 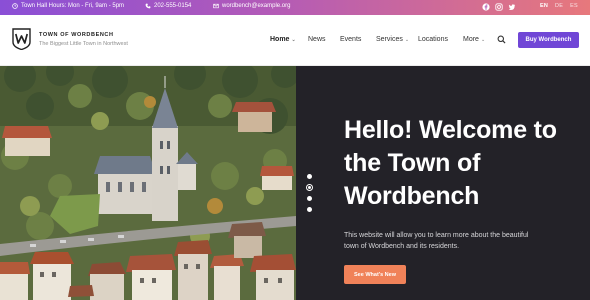 I want to click on nav-events-label: Events, so click(x=351, y=39).